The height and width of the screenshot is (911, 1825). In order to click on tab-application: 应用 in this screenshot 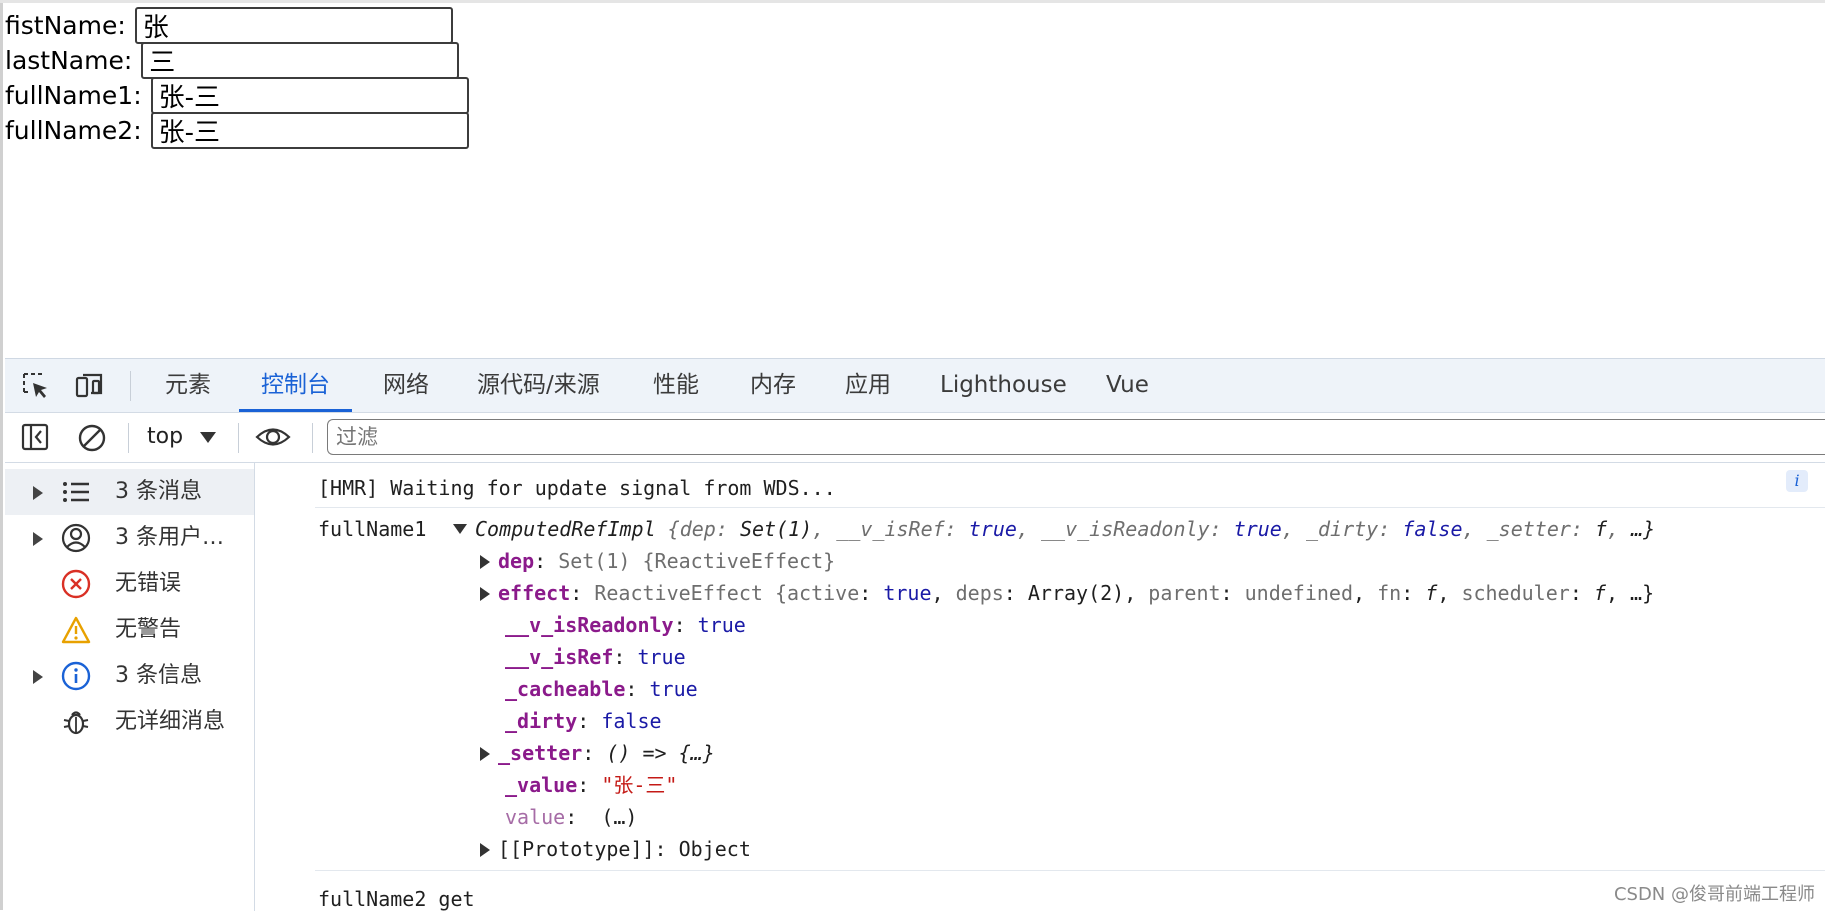, I will do `click(868, 385)`.